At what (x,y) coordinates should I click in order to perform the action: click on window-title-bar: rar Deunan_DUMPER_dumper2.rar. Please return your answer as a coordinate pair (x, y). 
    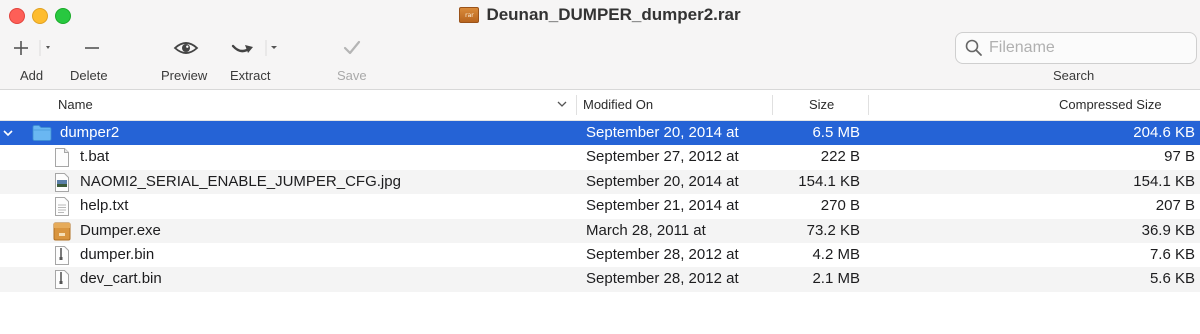
    Looking at the image, I should click on (600, 15).